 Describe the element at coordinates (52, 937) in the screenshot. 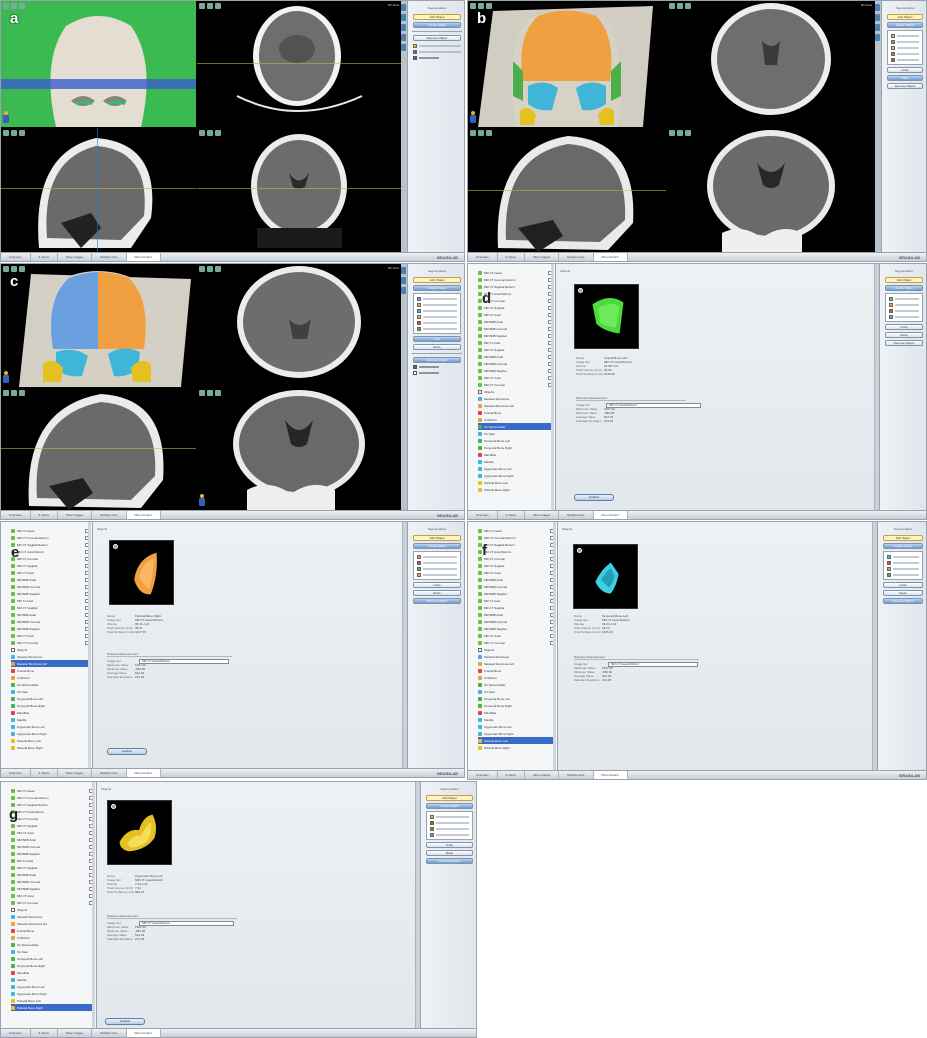

I see `tree-object-item: Cribriform` at that location.